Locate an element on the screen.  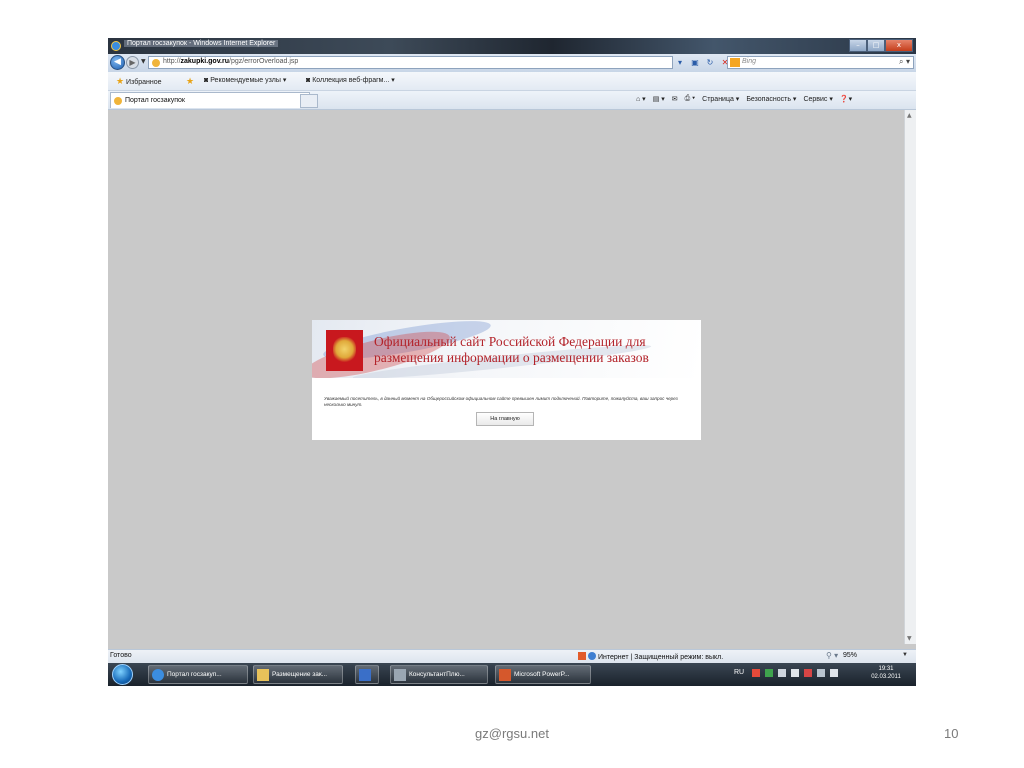
star-icon: ★ is located at coordinates (120, 81).